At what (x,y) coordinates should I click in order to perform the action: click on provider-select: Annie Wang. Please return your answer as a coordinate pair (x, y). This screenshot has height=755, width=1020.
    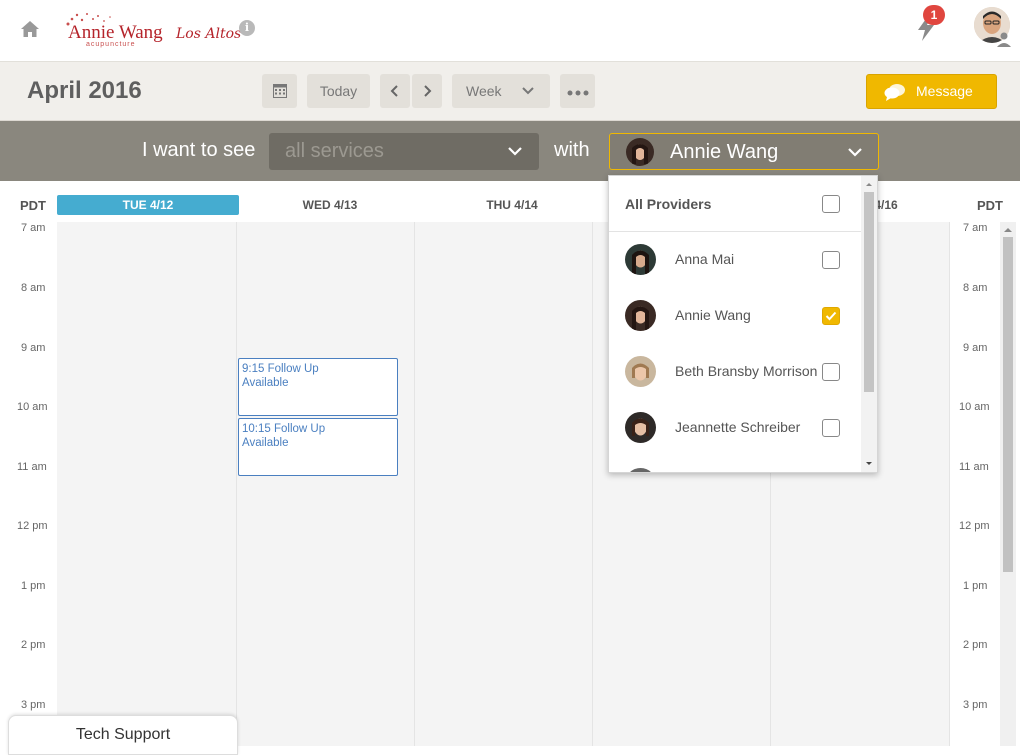
    Looking at the image, I should click on (744, 151).